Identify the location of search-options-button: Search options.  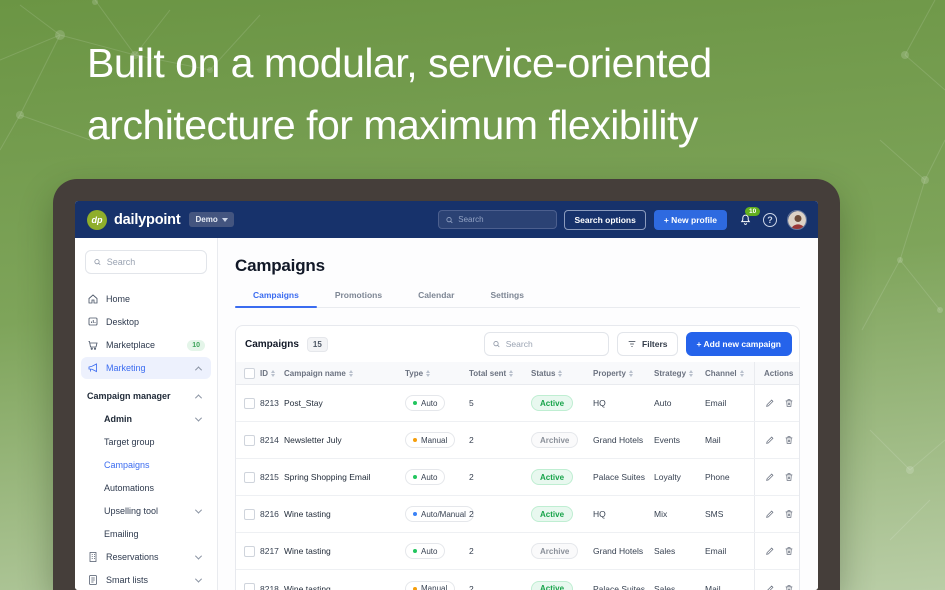
(605, 219).